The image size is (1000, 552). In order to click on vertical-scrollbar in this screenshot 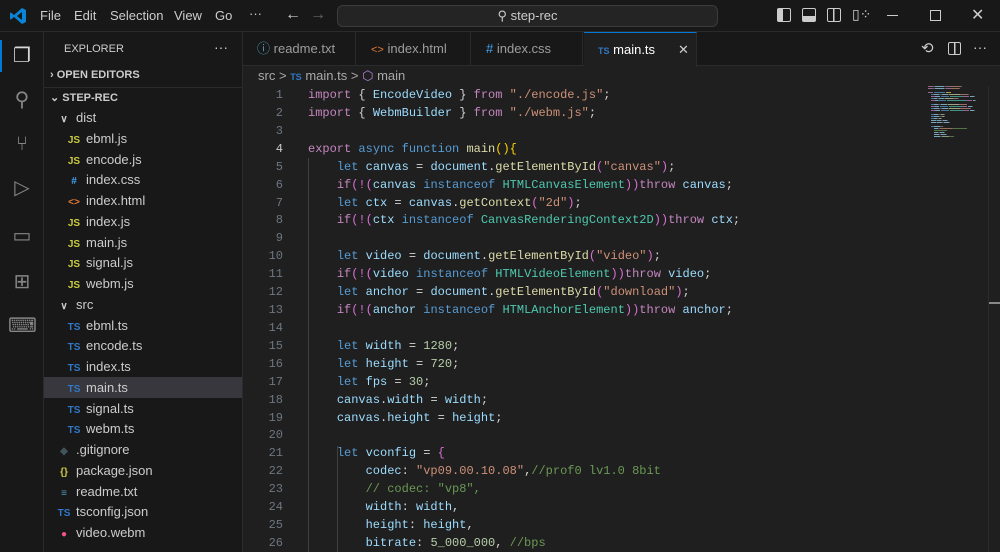, I will do `click(994, 319)`.